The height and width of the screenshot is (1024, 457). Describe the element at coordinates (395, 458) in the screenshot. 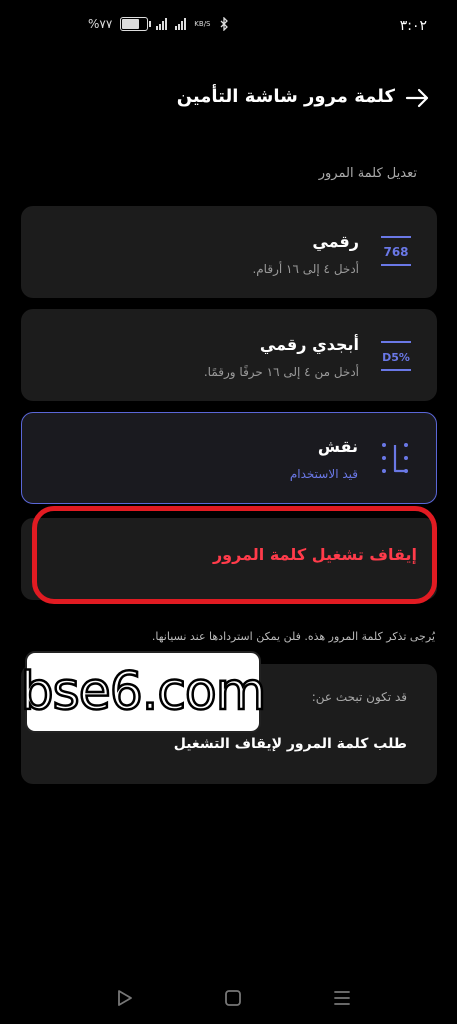

I see `pattern-icon` at that location.